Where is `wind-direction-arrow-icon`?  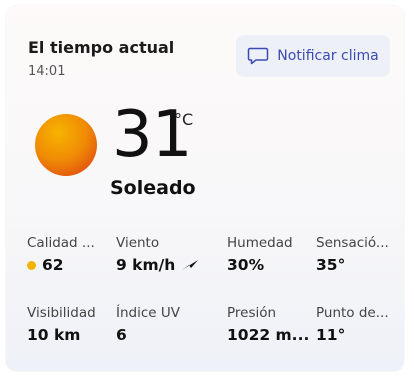
wind-direction-arrow-icon is located at coordinates (190, 265).